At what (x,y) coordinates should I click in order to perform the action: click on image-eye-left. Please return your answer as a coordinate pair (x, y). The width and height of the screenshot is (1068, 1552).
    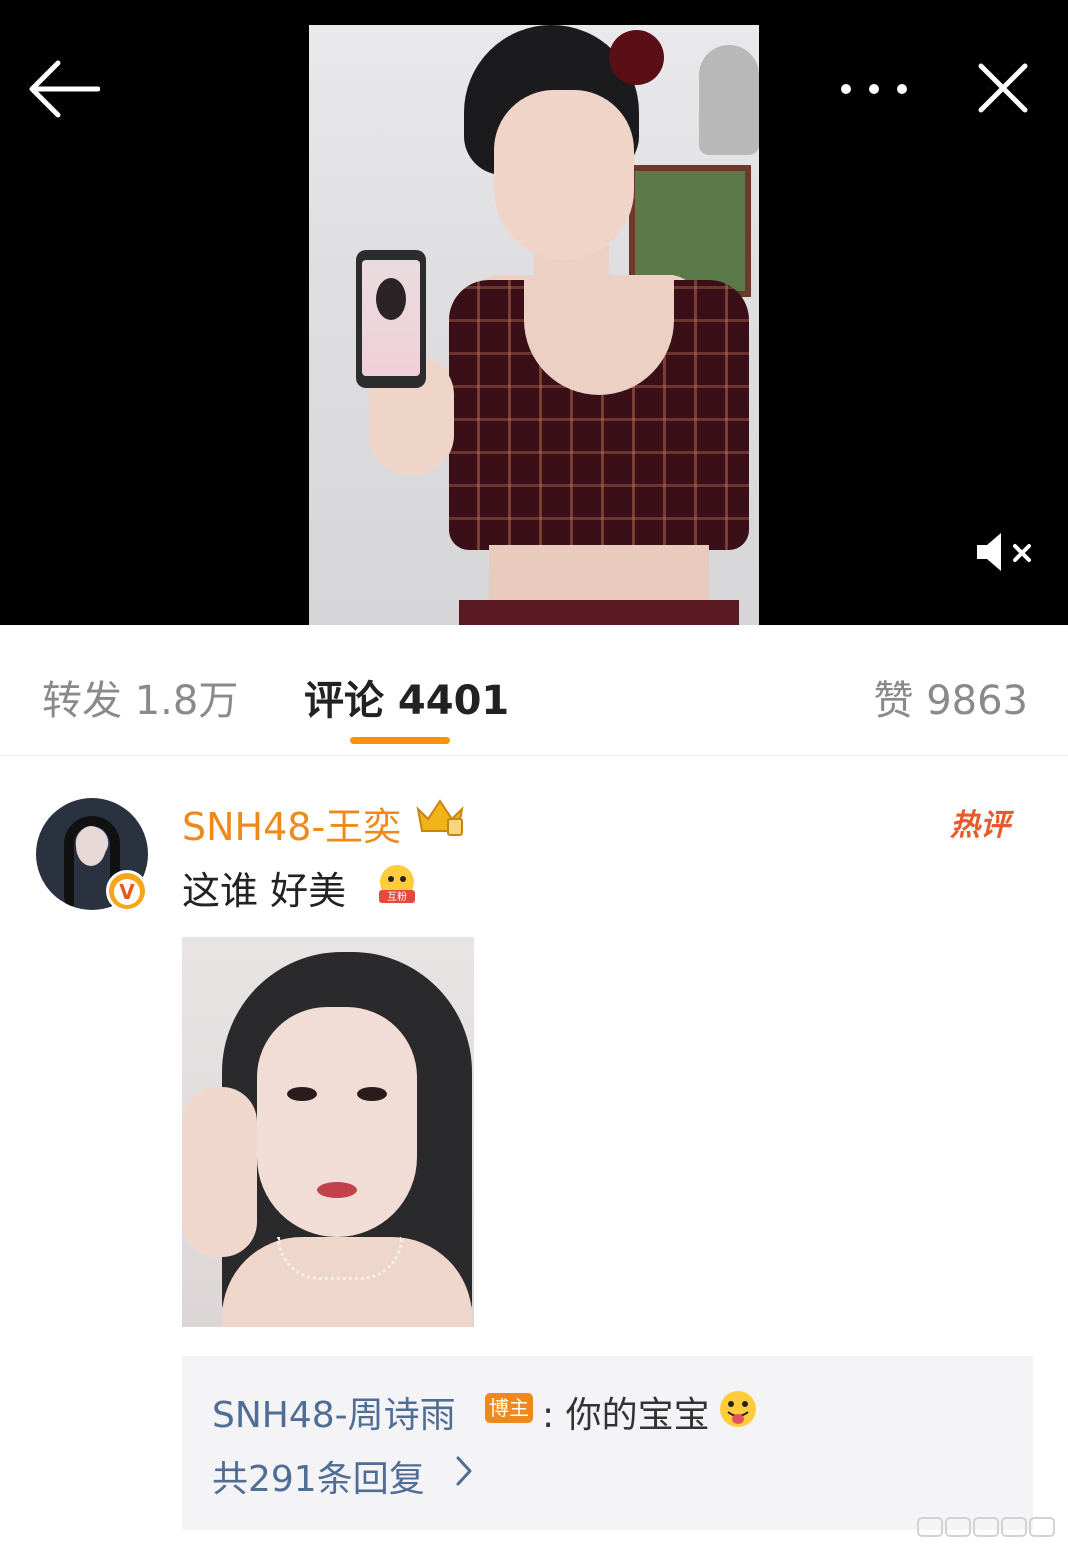
    Looking at the image, I should click on (302, 1094).